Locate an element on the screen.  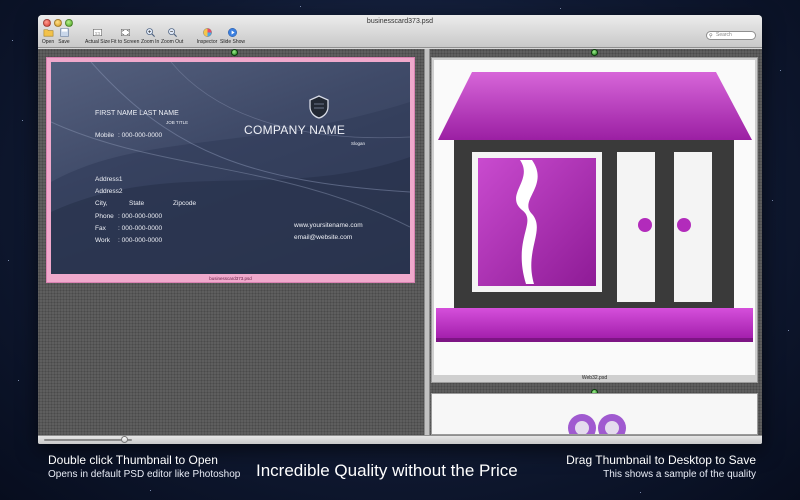
zoom-out-label: Zoom Out is located at coordinates (172, 42).